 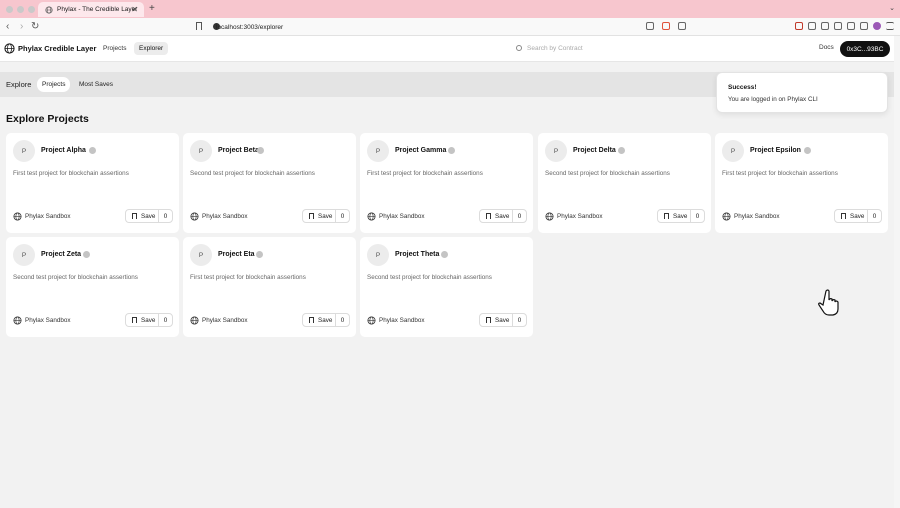 What do you see at coordinates (838, 26) in the screenshot?
I see `wallet-icon` at bounding box center [838, 26].